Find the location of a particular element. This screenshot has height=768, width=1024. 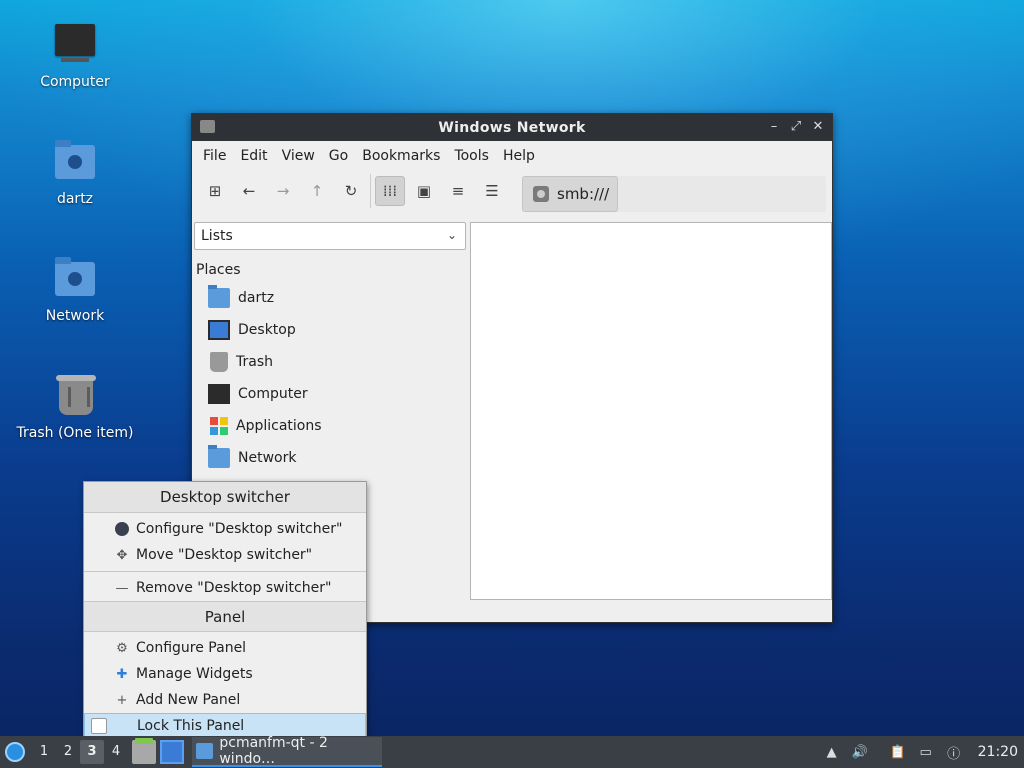

side-pane-mode-select: Lists ⌄ is located at coordinates (330, 236).